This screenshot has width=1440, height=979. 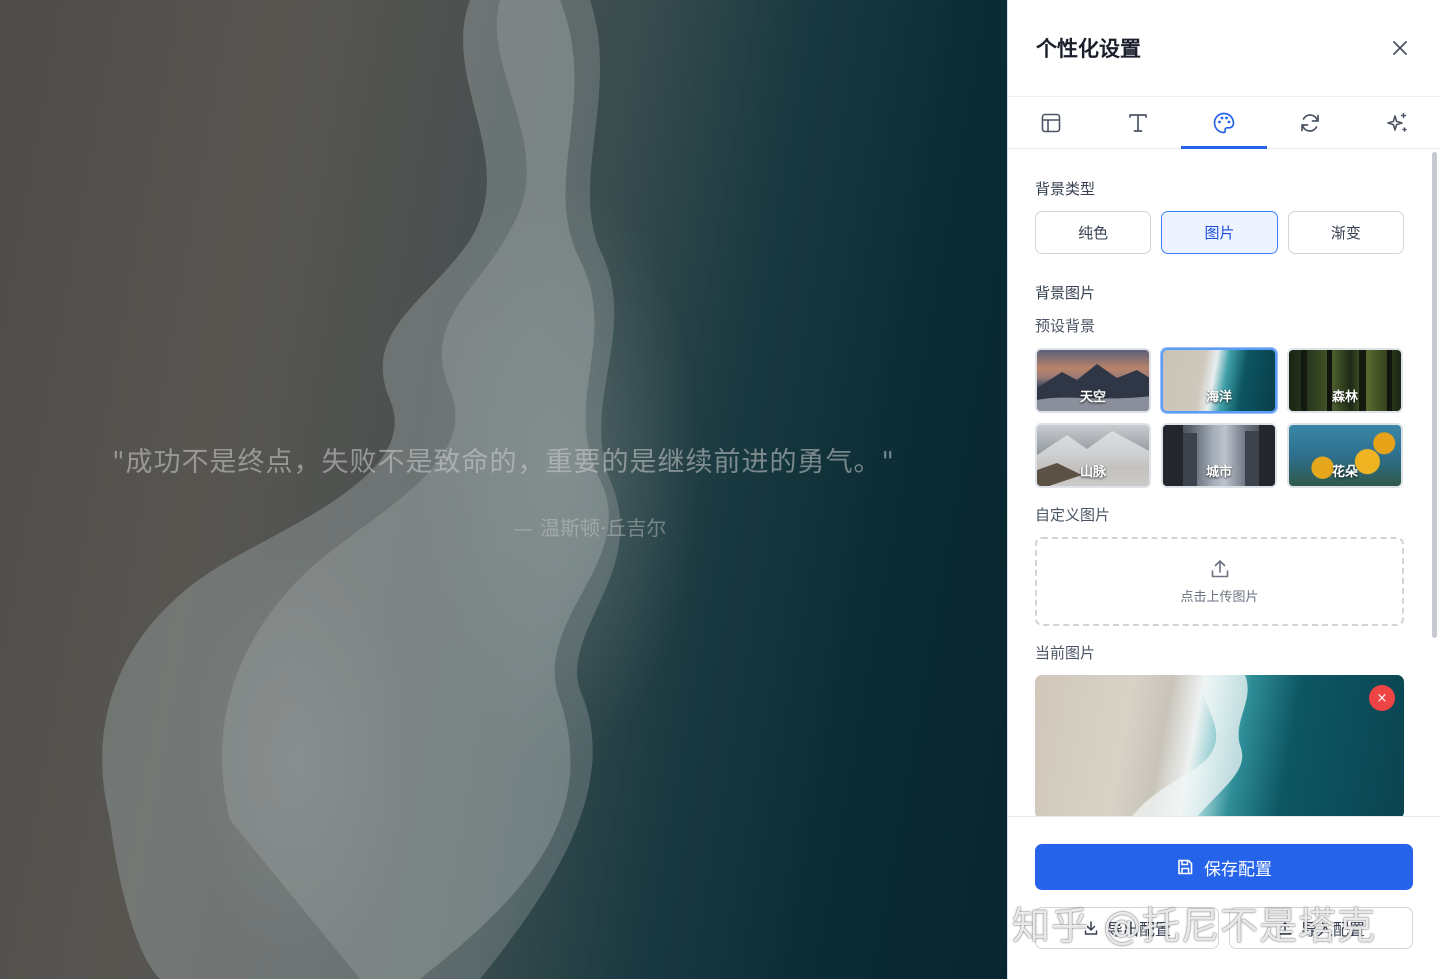 What do you see at coordinates (1344, 396) in the screenshot?
I see `preset-label: 森林` at bounding box center [1344, 396].